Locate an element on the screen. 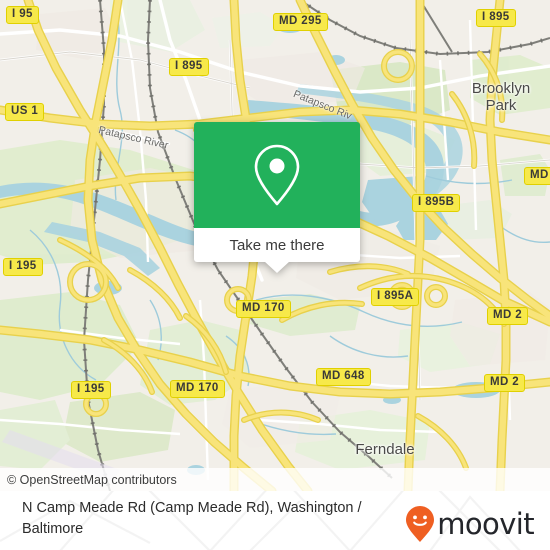  map-attribution-bar: © OpenStreetMap contributors is located at coordinates (275, 479).